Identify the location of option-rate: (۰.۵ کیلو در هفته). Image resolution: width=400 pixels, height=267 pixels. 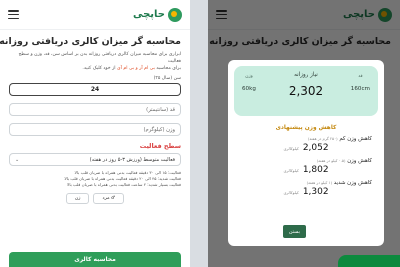
(331, 160).